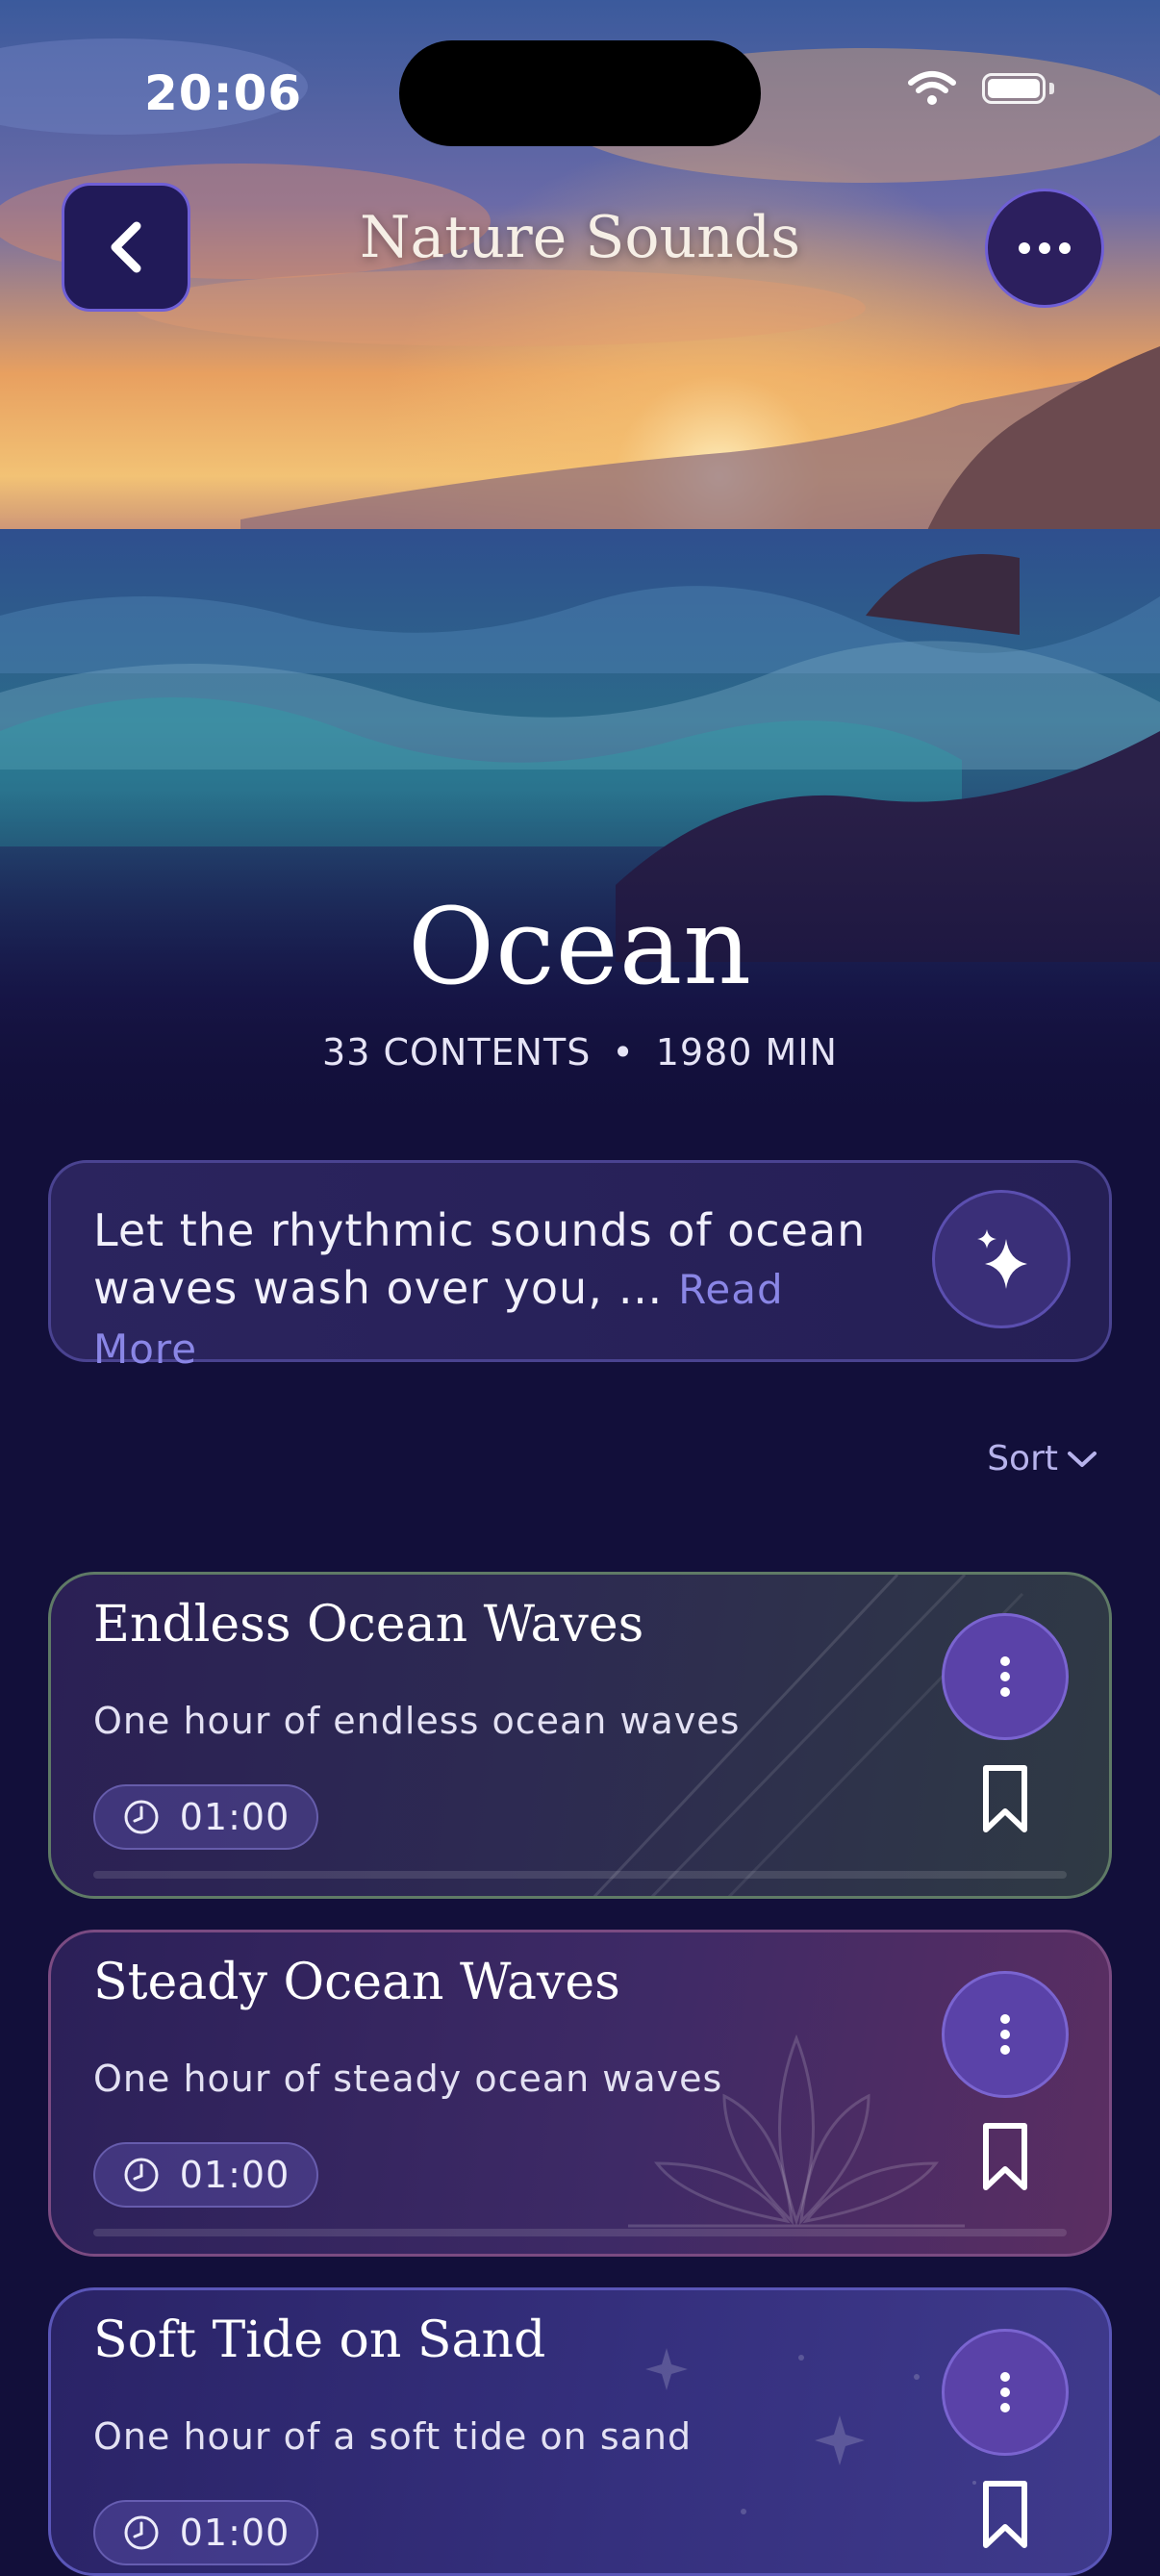 This screenshot has width=1160, height=2576. I want to click on sparkle-icon, so click(1002, 1259).